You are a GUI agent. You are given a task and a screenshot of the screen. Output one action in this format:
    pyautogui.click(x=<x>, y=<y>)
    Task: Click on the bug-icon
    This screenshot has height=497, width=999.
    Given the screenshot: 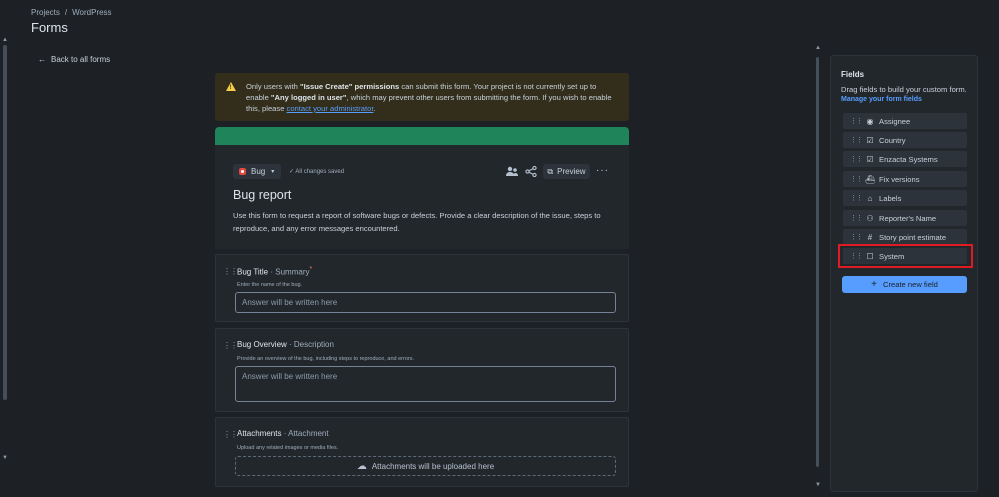 What is the action you would take?
    pyautogui.click(x=242, y=171)
    